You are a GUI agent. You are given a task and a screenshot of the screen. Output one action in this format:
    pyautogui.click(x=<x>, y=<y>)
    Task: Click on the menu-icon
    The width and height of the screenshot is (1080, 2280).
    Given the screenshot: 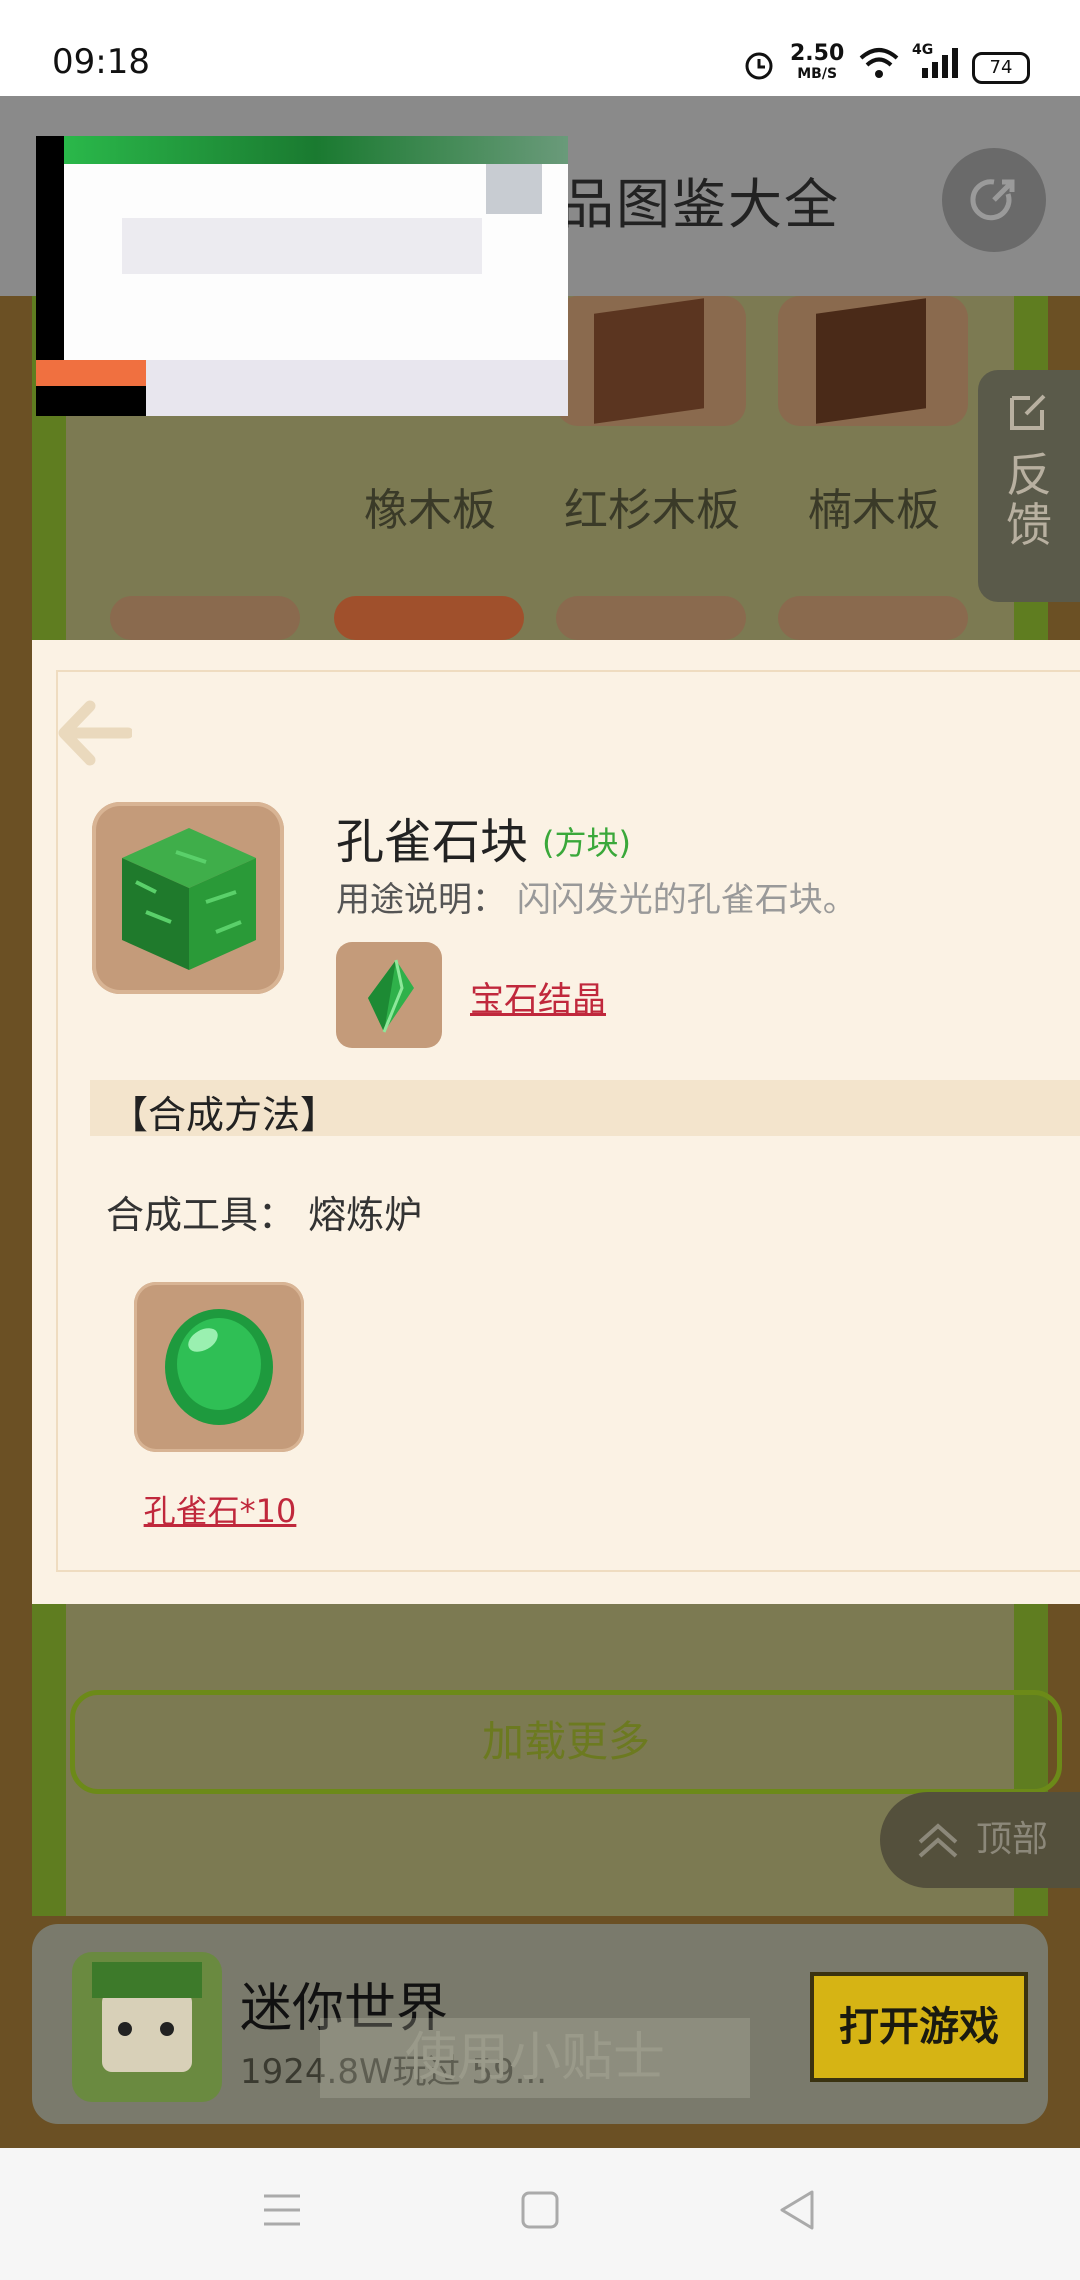 What is the action you would take?
    pyautogui.click(x=282, y=2210)
    